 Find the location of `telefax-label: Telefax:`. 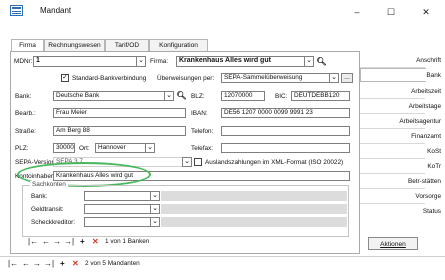

telefax-label: Telefax: is located at coordinates (202, 148).